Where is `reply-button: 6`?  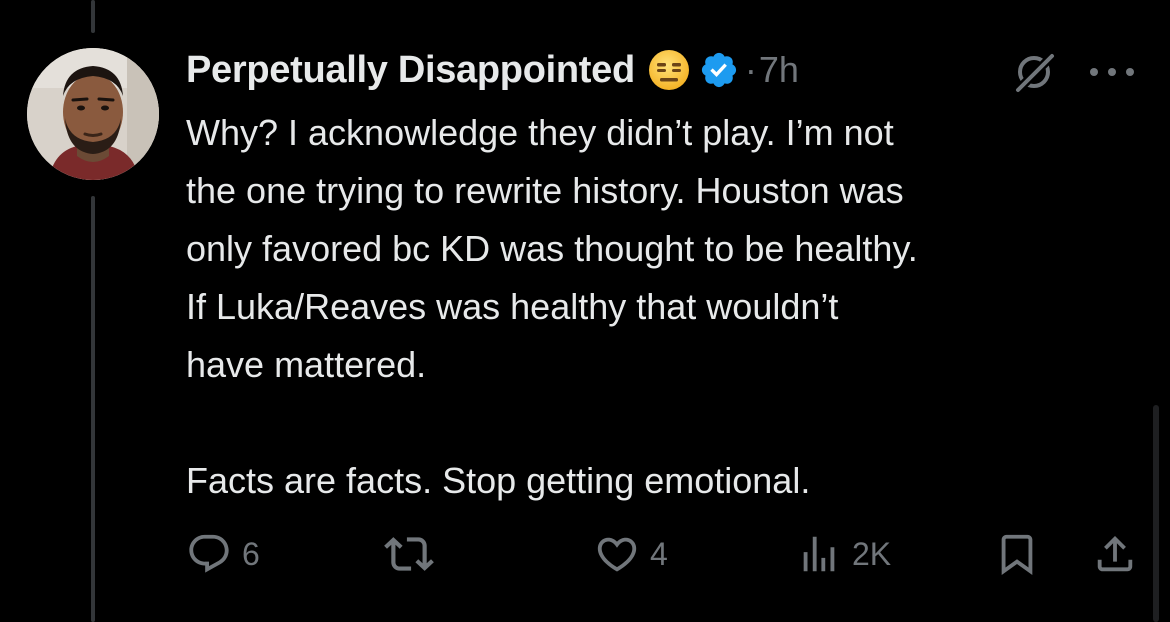
reply-button: 6 is located at coordinates (223, 554).